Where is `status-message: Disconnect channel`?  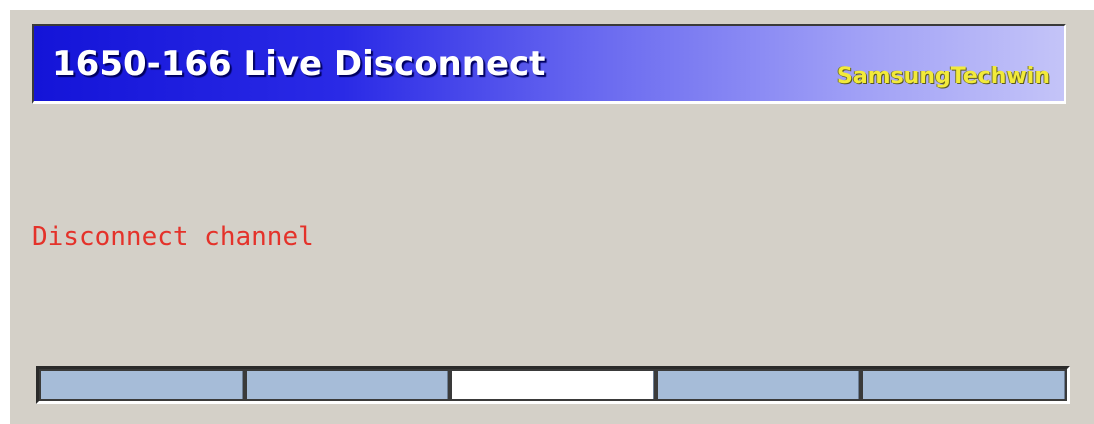 status-message: Disconnect channel is located at coordinates (173, 237).